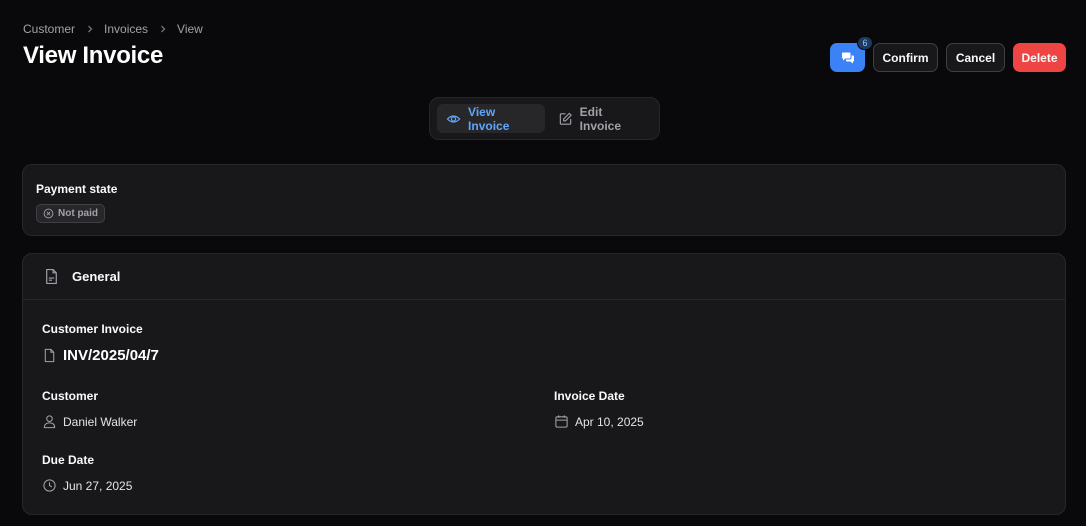 This screenshot has height=526, width=1086. I want to click on invoice-date-label: Invoice Date, so click(589, 396).